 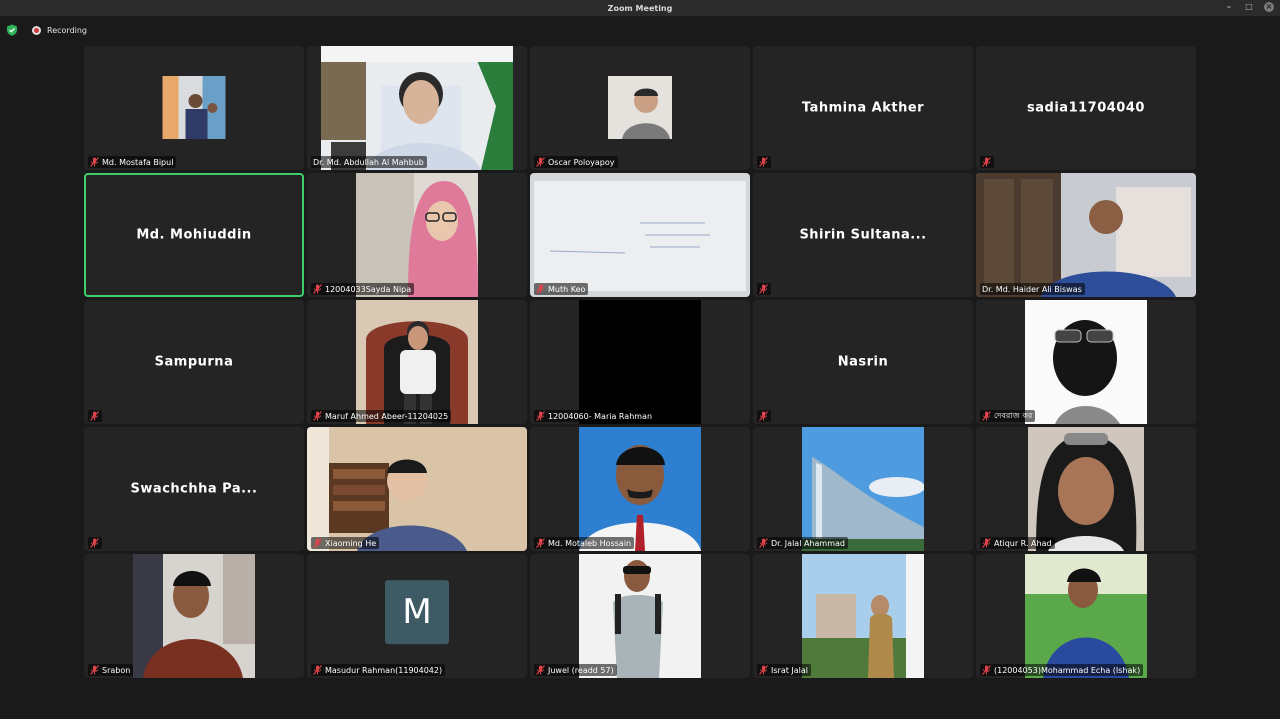 I want to click on participant-tile: Srabon, so click(x=194, y=616).